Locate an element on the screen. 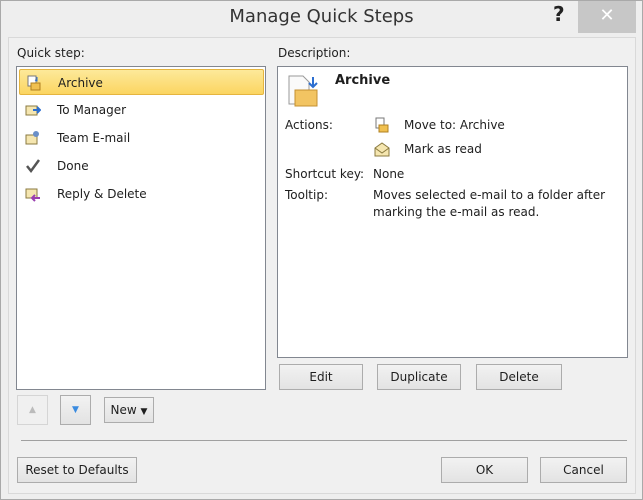 Image resolution: width=643 pixels, height=500 pixels. move-to-folder-icon is located at coordinates (382, 125).